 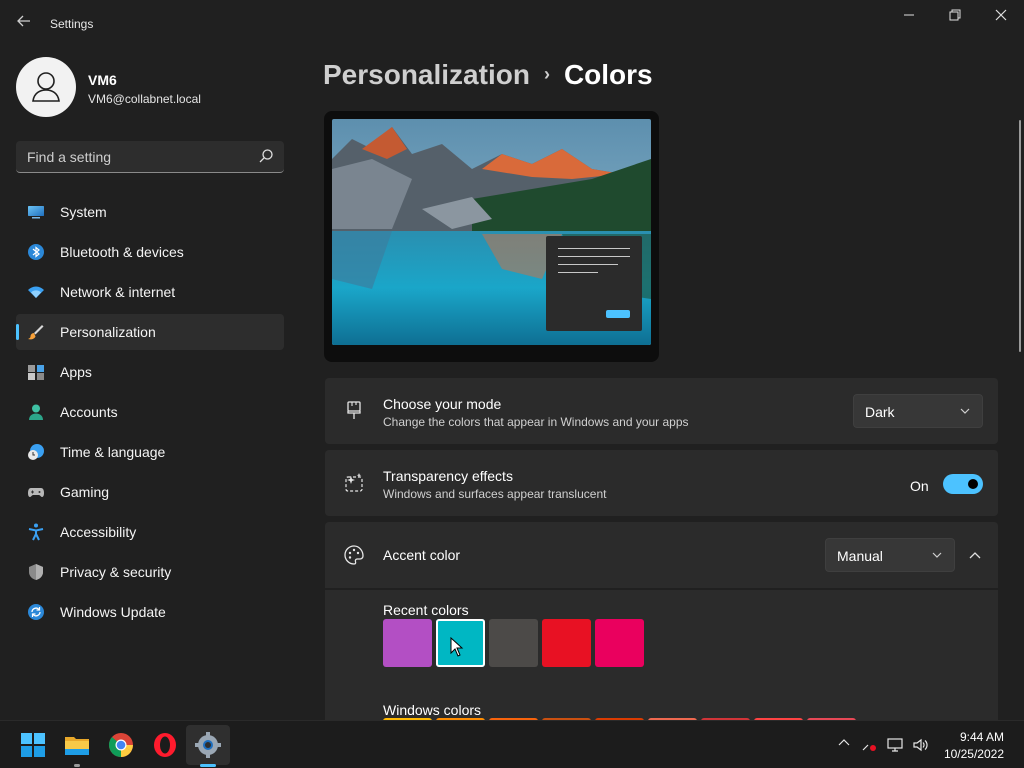 I want to click on taskbar: 9:44 AM 10/25/2022, so click(x=512, y=744).